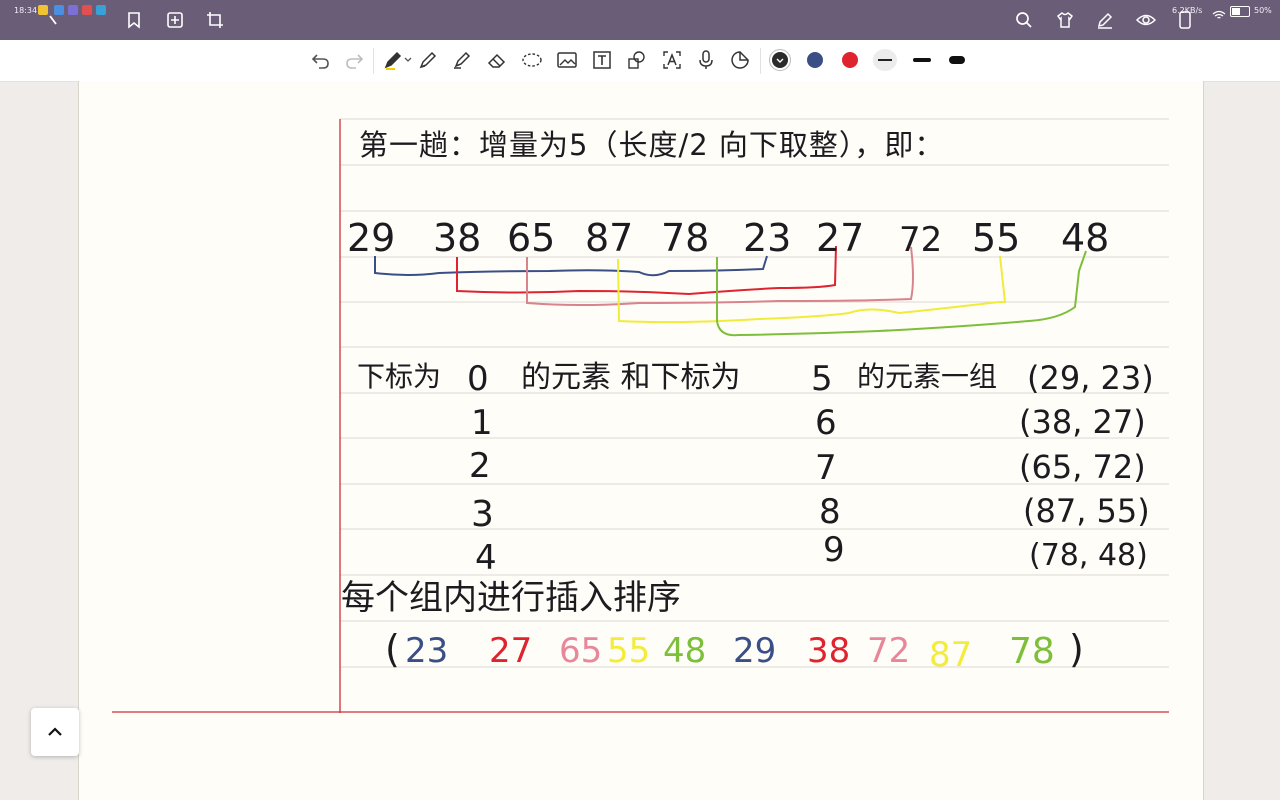 The image size is (1280, 800). Describe the element at coordinates (672, 60) in the screenshot. I see `ocr-text-icon` at that location.